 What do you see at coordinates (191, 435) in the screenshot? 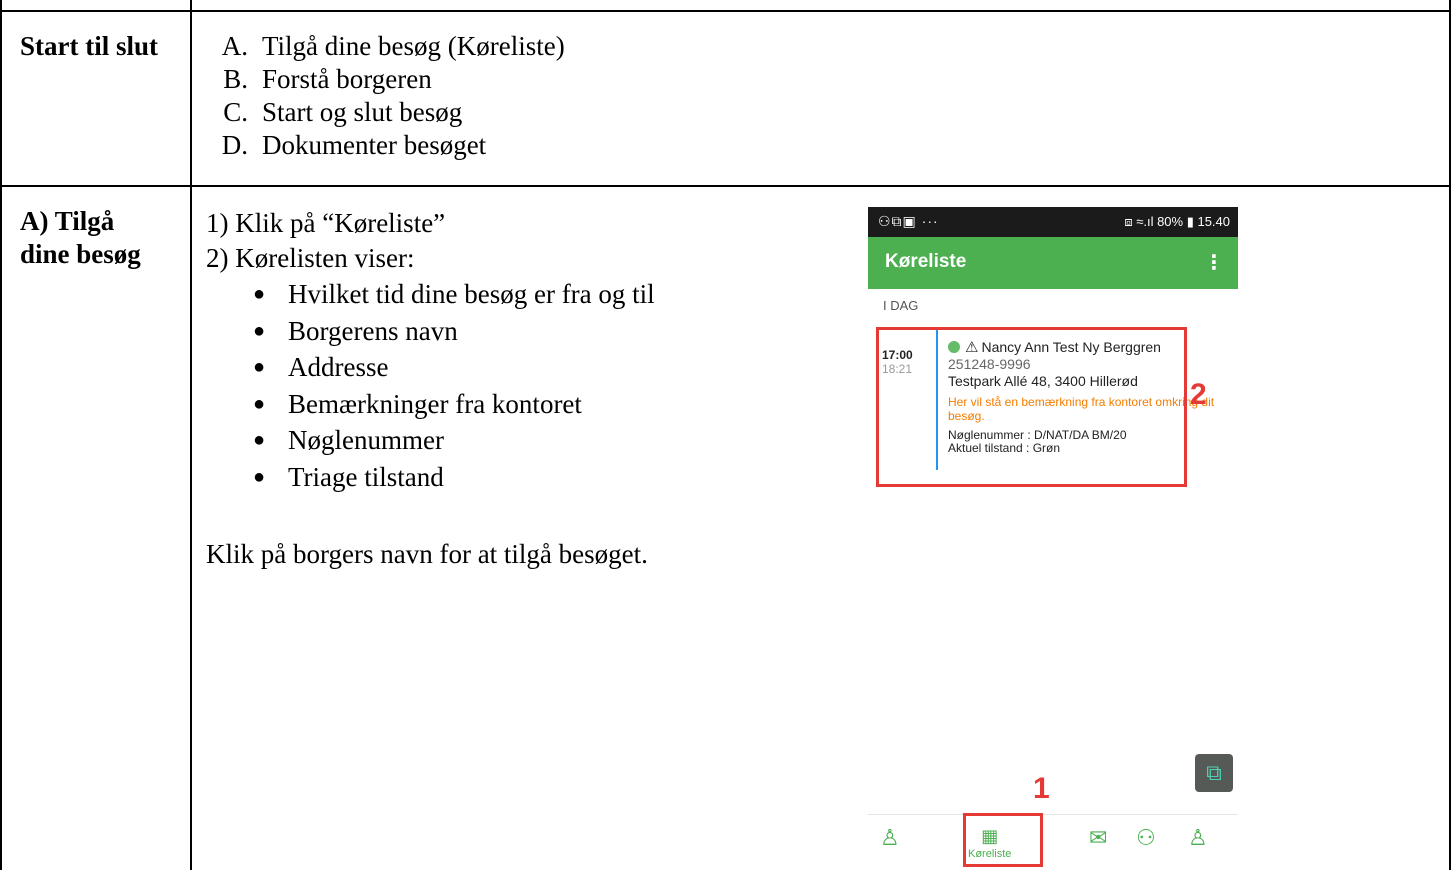
I see `table-column-divider` at bounding box center [191, 435].